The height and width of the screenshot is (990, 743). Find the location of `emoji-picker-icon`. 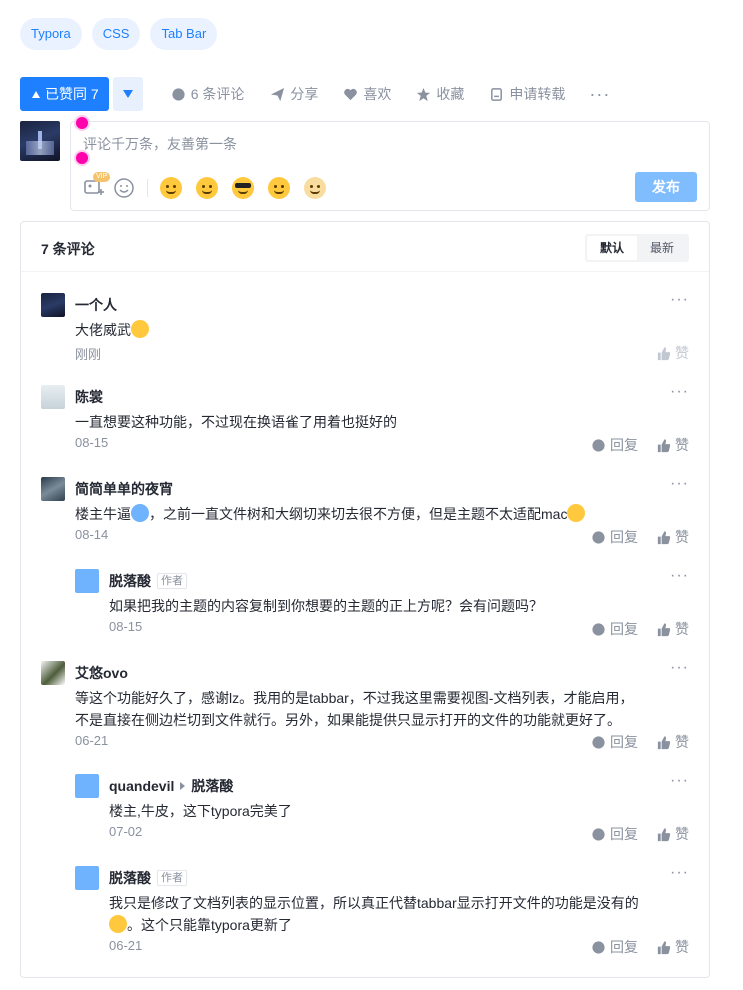

emoji-picker-icon is located at coordinates (124, 188).